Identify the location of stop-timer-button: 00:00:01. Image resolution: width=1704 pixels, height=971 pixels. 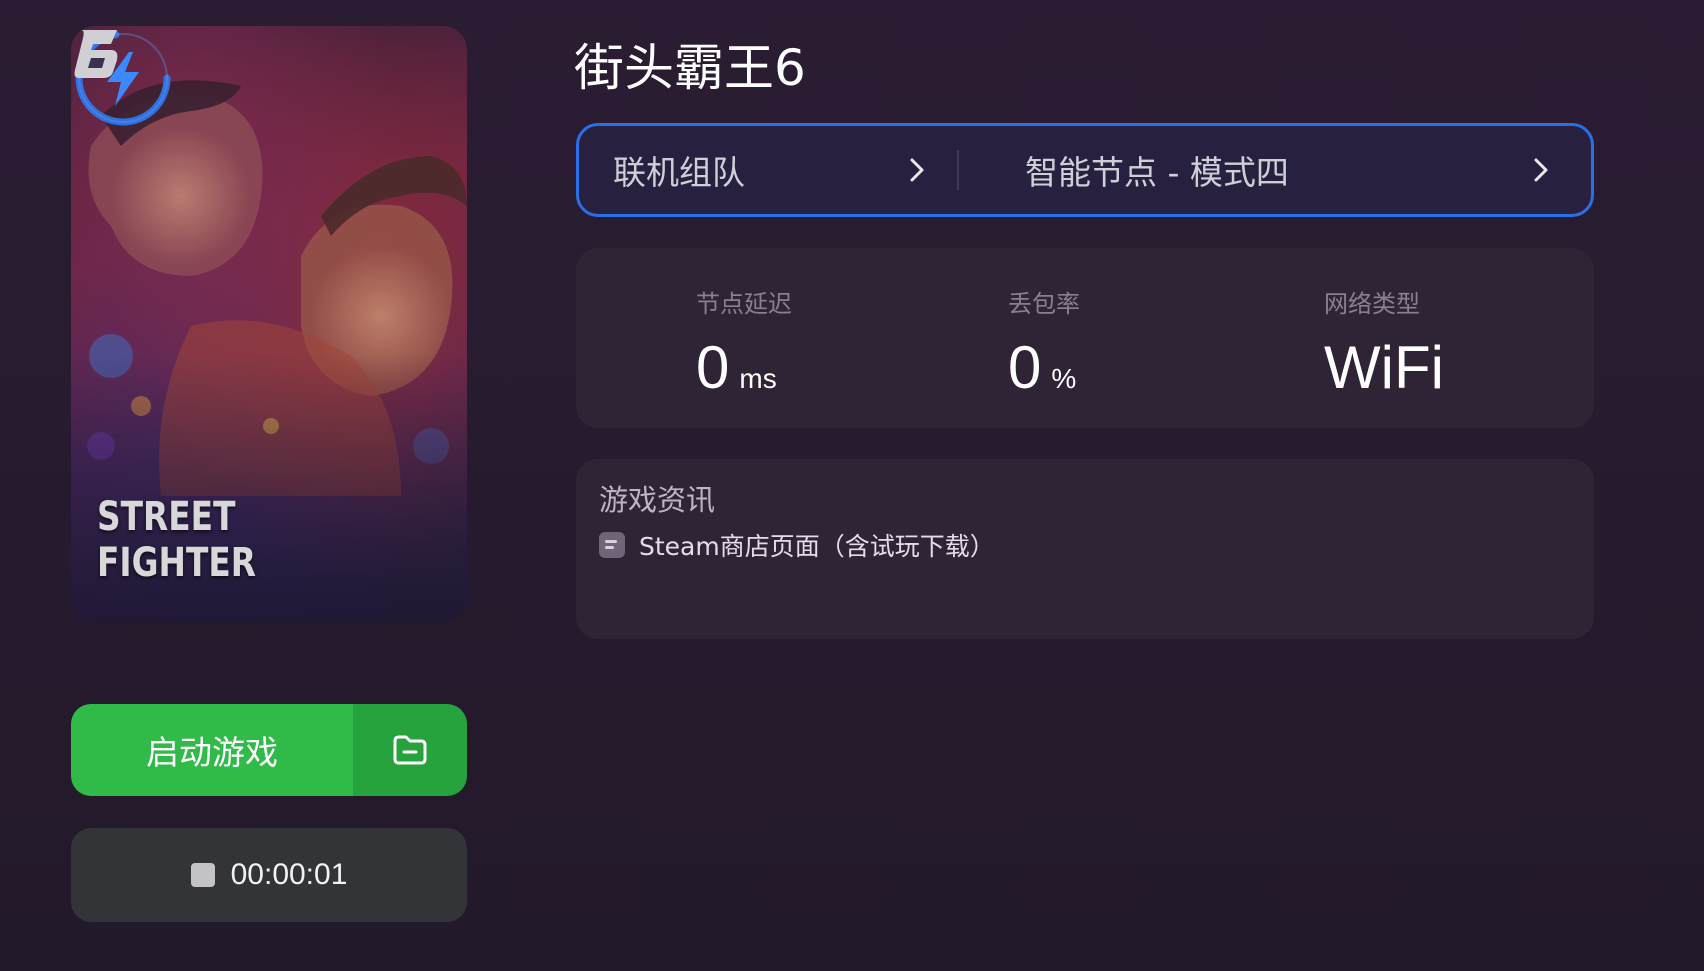
(269, 875).